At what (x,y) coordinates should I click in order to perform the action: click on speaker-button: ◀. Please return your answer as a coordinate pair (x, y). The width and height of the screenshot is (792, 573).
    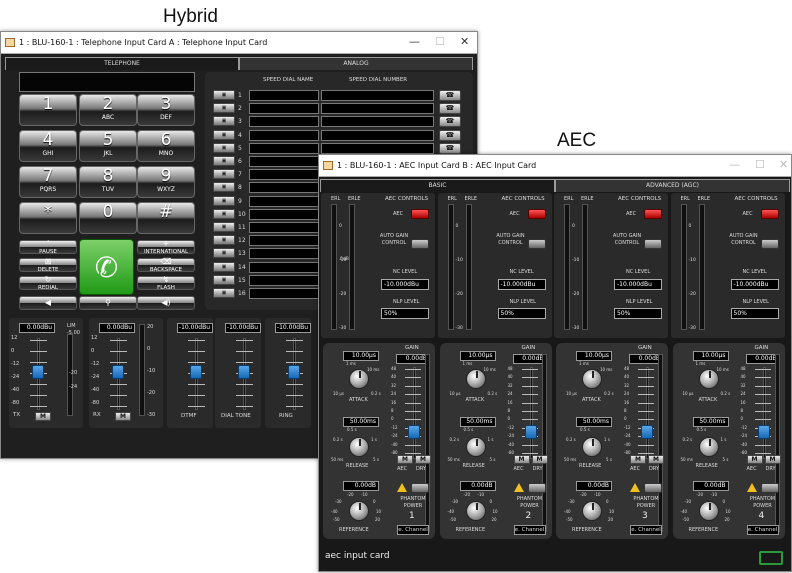
    Looking at the image, I should click on (48, 303).